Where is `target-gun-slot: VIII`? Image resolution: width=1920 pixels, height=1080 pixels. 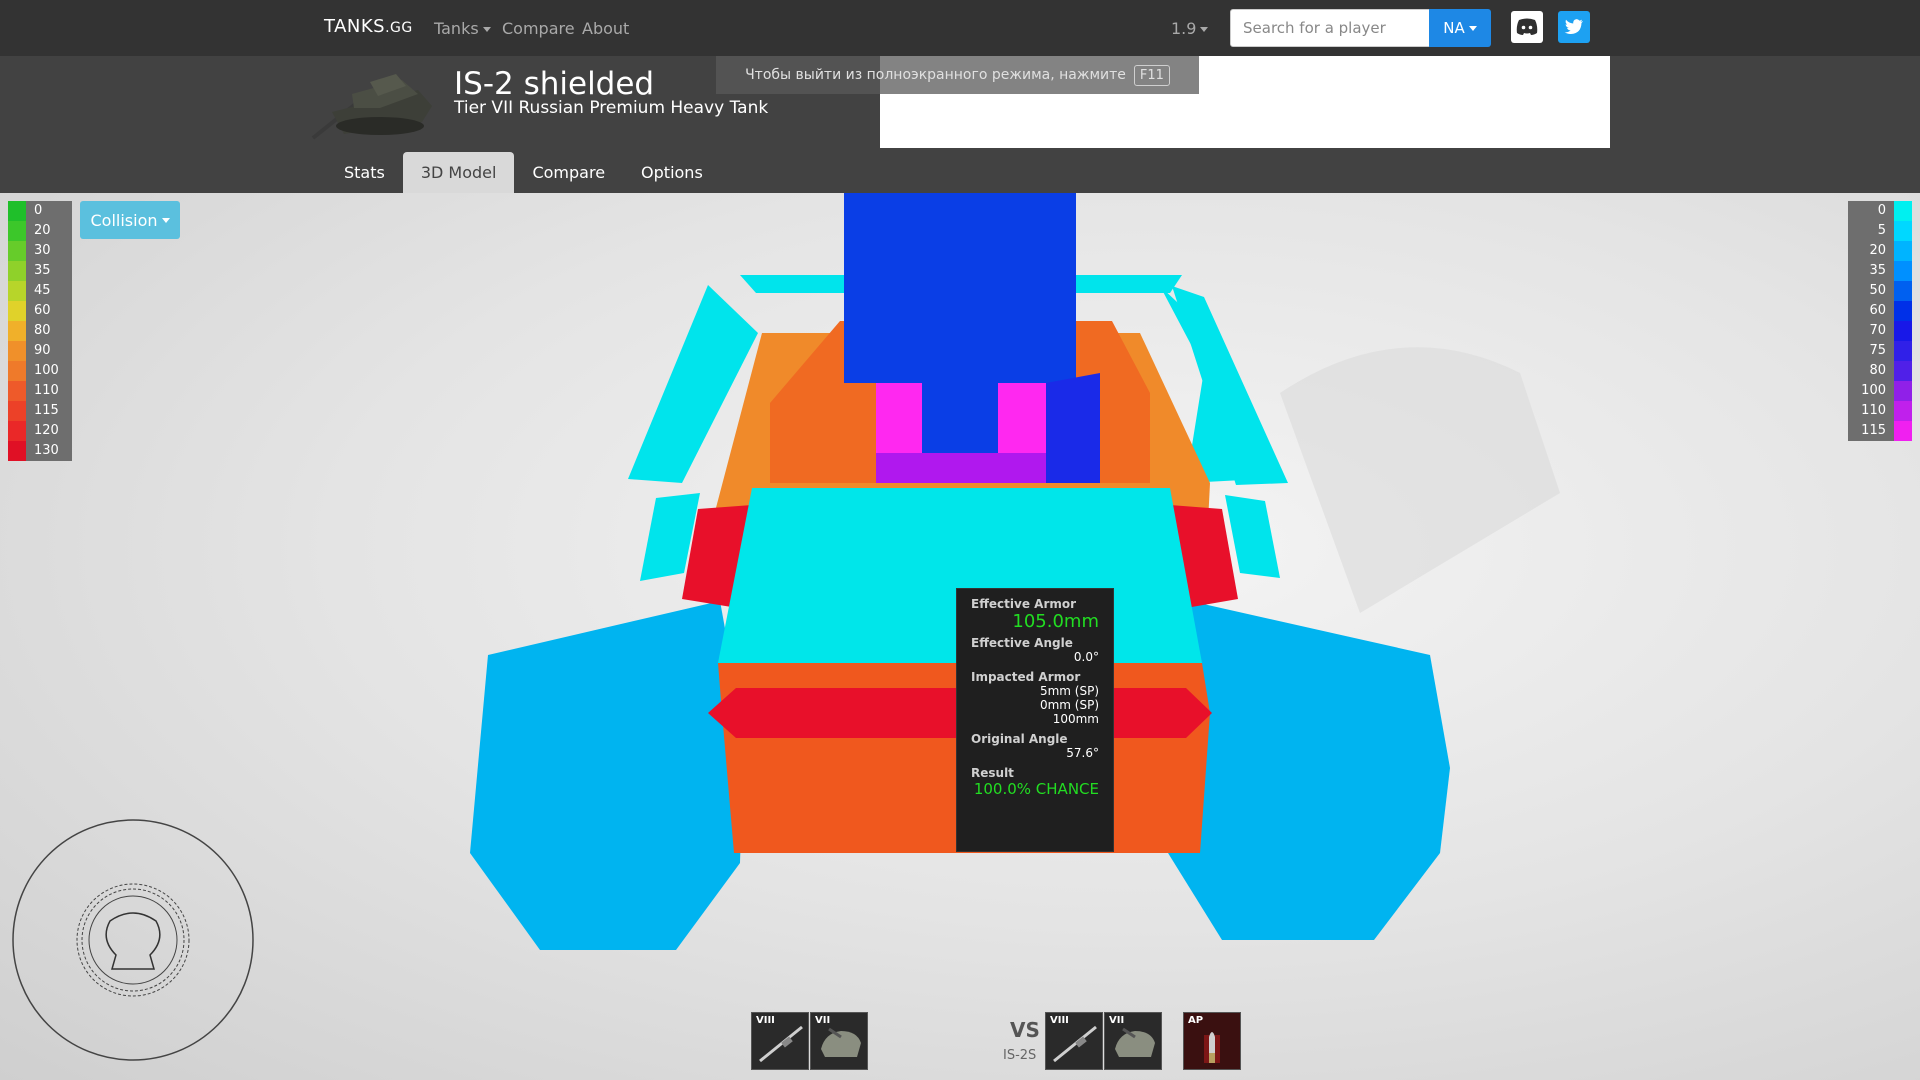
target-gun-slot: VIII is located at coordinates (1074, 1041).